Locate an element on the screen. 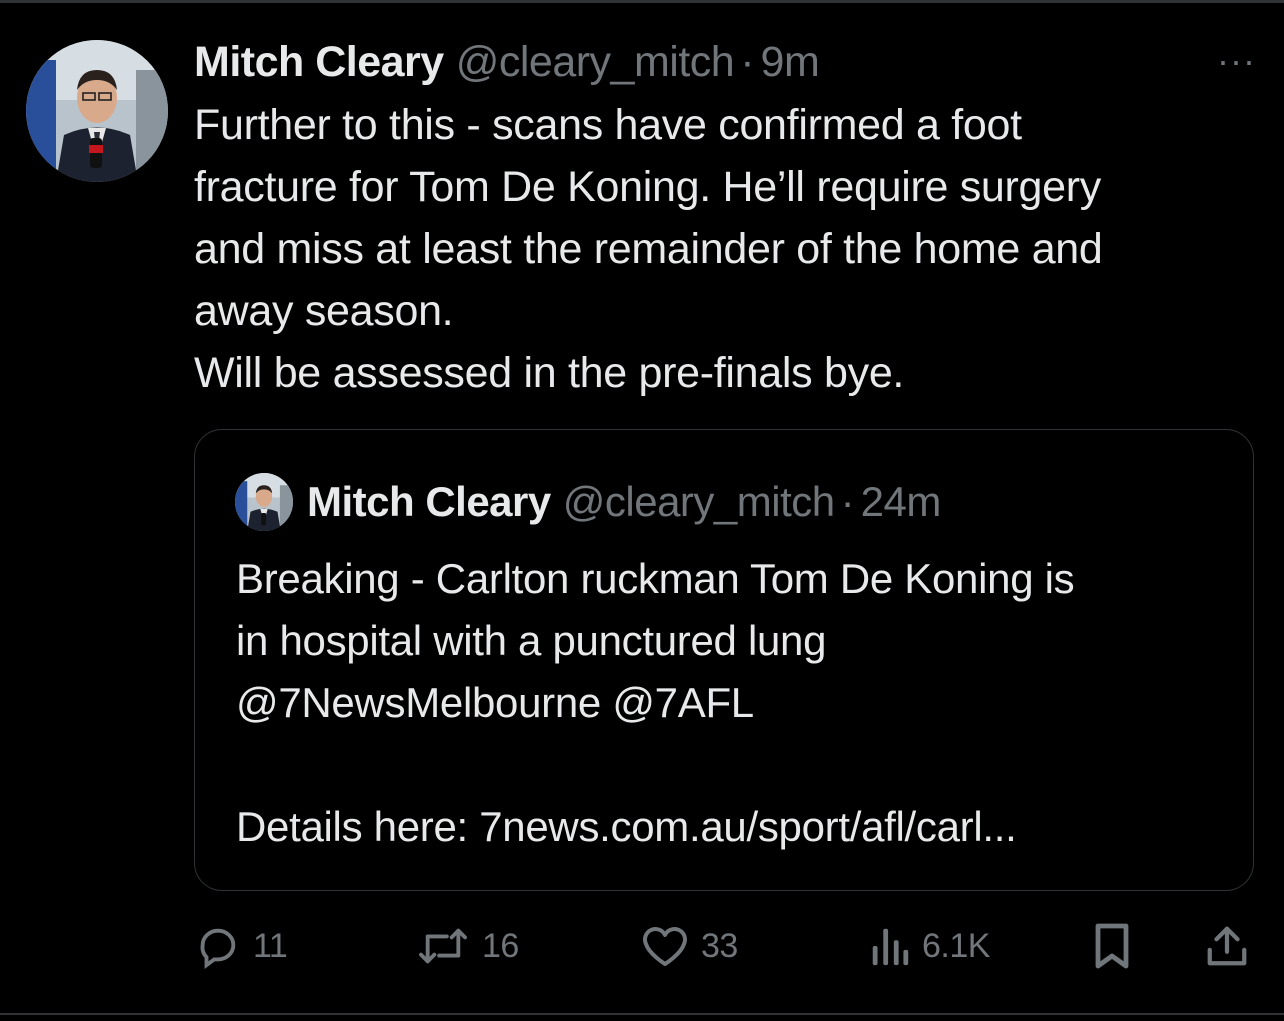 The height and width of the screenshot is (1021, 1284). like-count: 33 is located at coordinates (719, 945).